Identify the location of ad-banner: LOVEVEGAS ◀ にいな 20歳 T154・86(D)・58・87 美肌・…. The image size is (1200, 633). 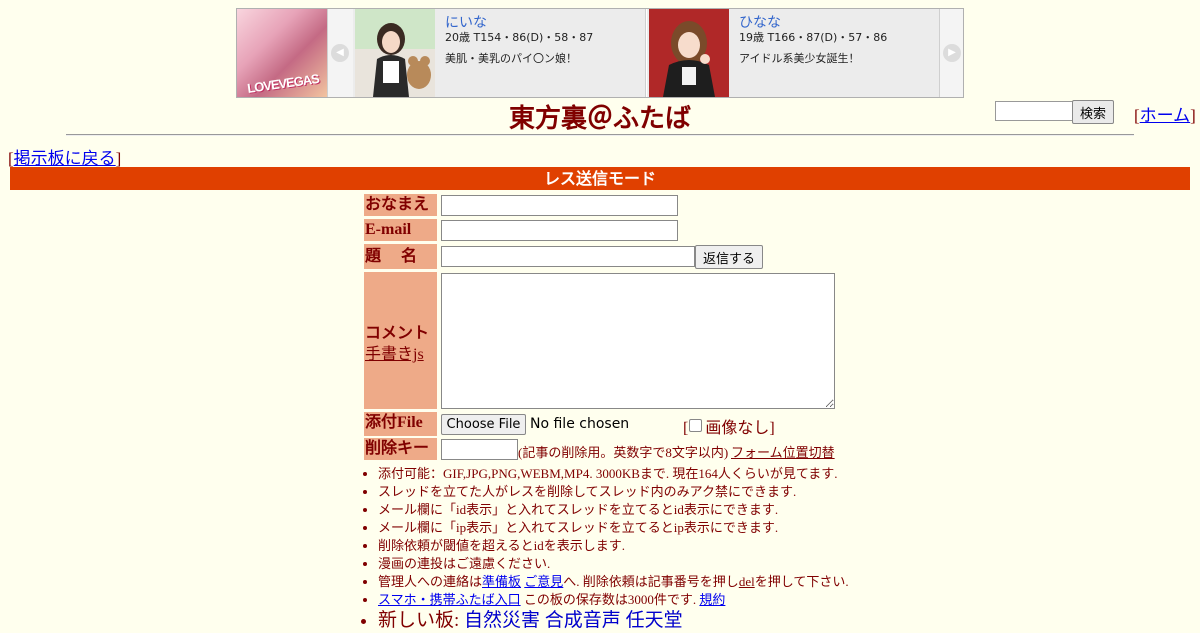
(600, 53).